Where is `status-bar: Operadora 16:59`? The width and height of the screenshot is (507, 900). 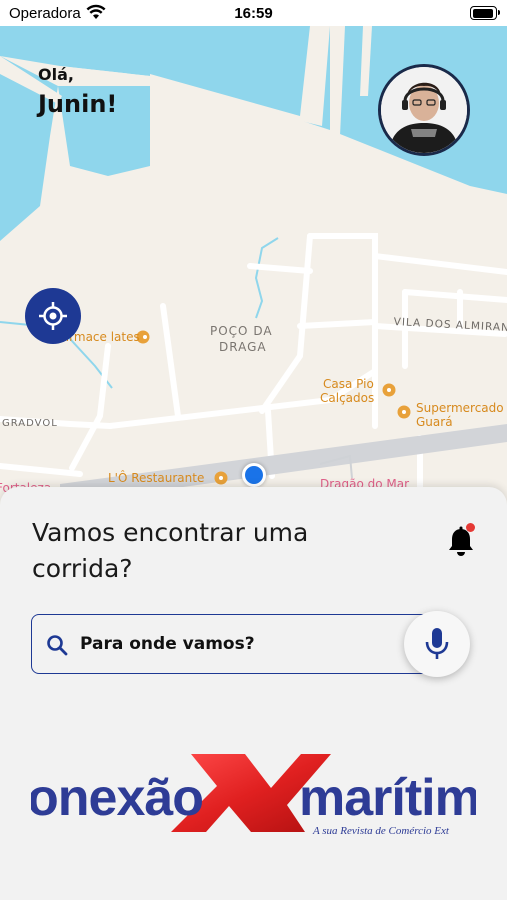
status-bar: Operadora 16:59 is located at coordinates (253, 13).